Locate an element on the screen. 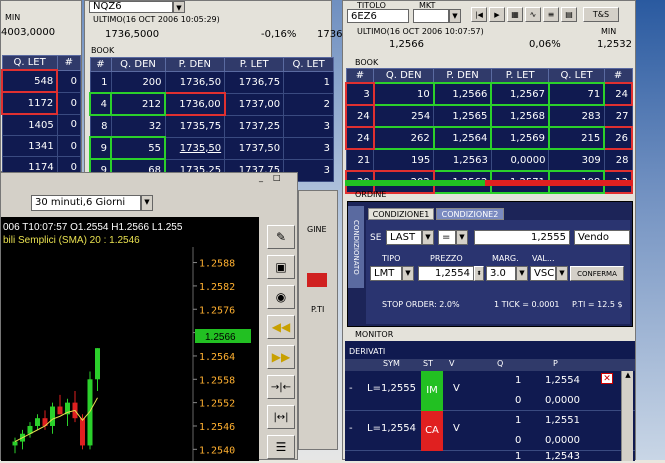 This screenshot has width=665, height=463. ordine-label: ORDINE is located at coordinates (371, 194).